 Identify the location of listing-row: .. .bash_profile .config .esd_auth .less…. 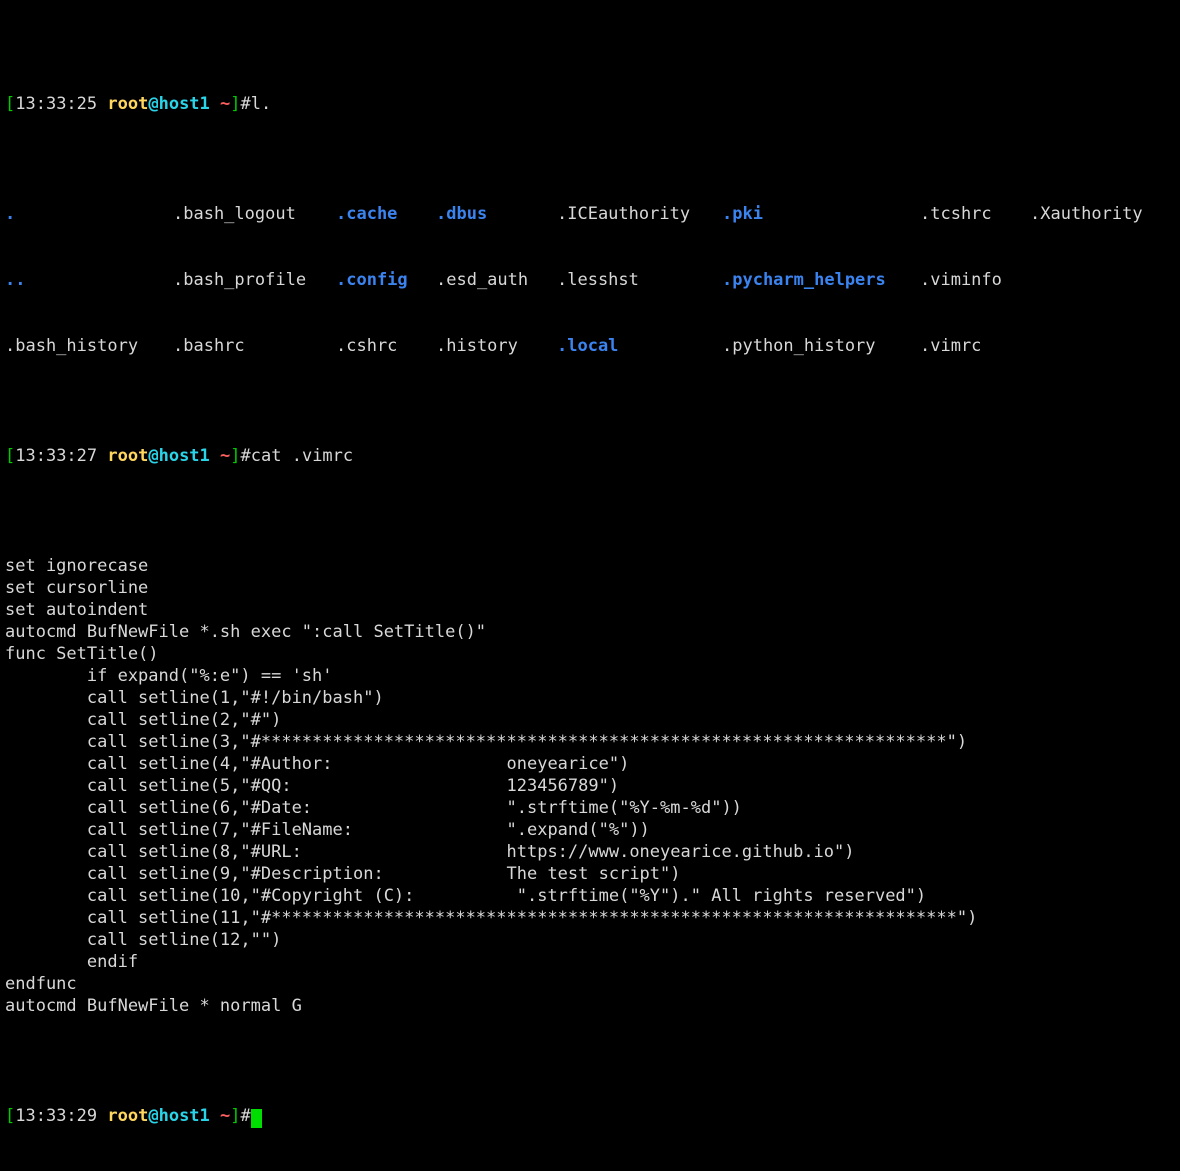
(592, 280).